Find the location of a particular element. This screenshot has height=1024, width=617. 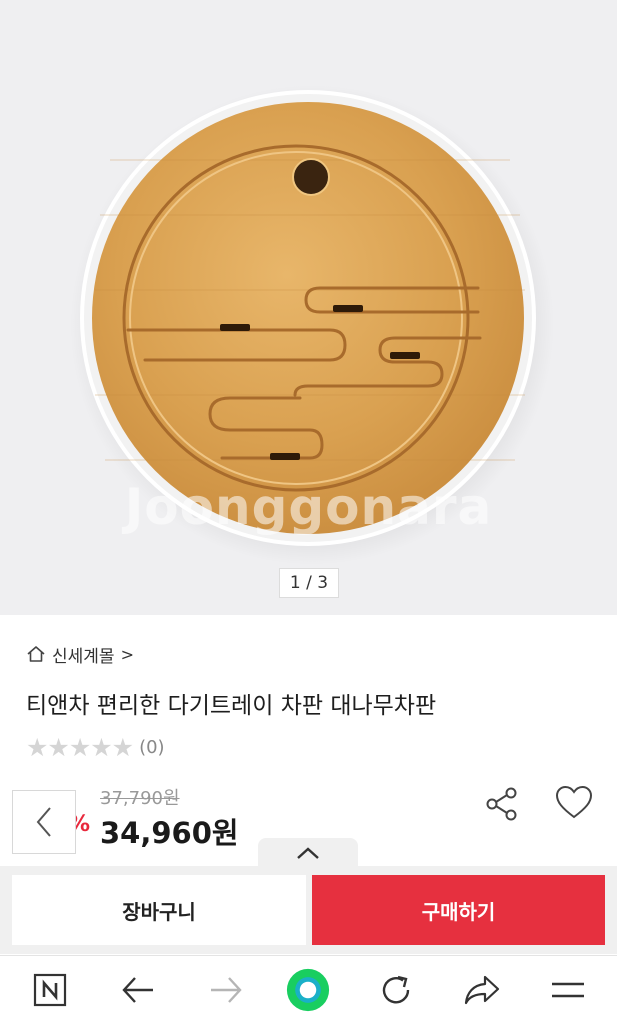

previous-button is located at coordinates (44, 822).